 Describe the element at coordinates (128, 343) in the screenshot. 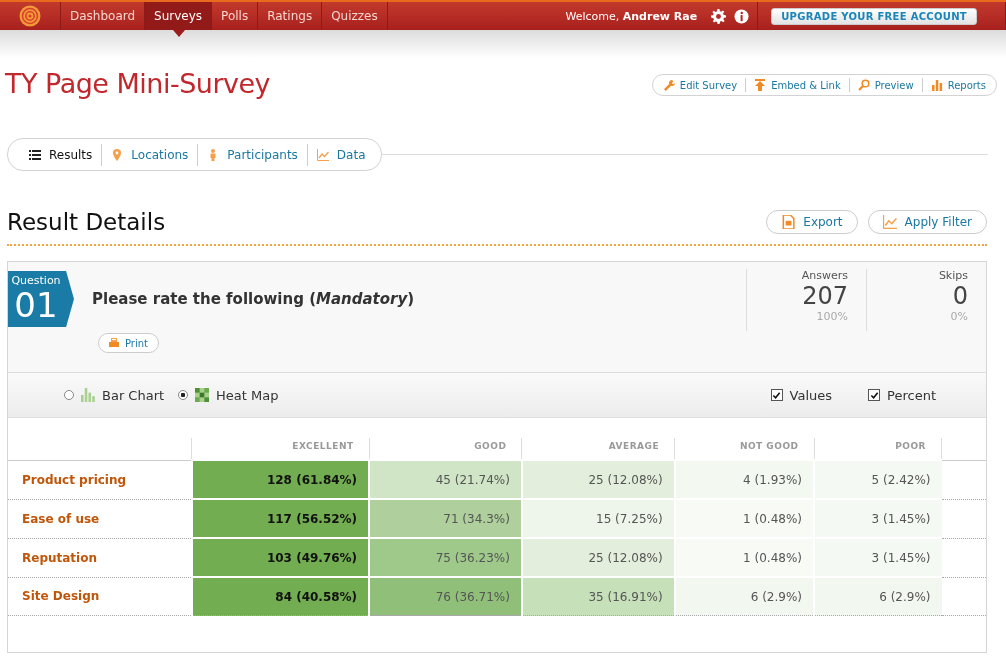

I see `print-button: Print` at that location.